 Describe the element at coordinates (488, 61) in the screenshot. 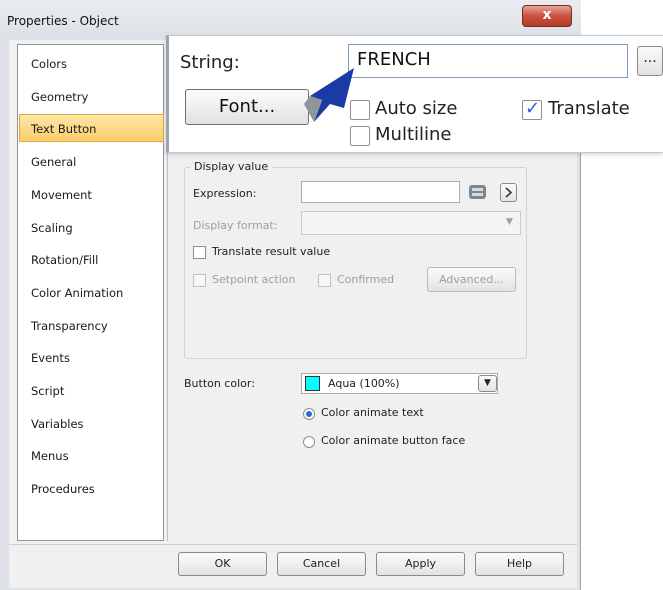

I see `string-input: FRENCH` at that location.